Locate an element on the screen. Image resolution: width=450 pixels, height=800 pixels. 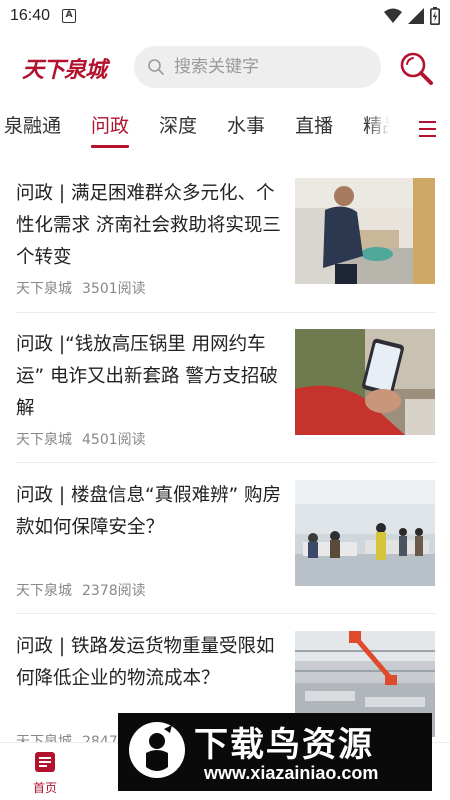
nav-home: 首页 is located at coordinates (45, 773).